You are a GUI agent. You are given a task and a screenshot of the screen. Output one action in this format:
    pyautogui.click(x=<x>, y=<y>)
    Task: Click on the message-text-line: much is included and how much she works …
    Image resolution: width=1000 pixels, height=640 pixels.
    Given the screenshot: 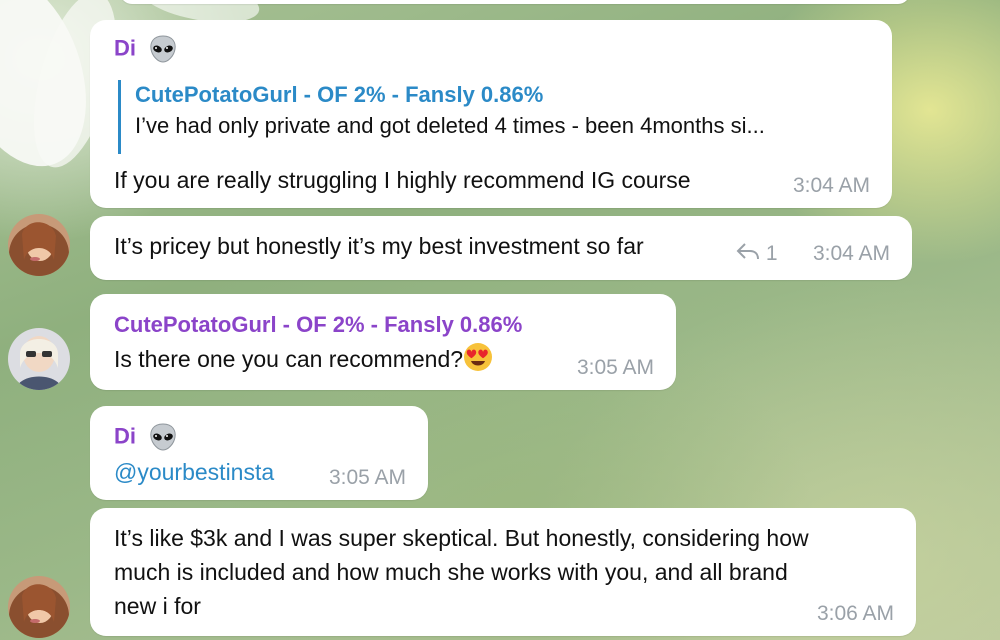 What is the action you would take?
    pyautogui.click(x=451, y=572)
    